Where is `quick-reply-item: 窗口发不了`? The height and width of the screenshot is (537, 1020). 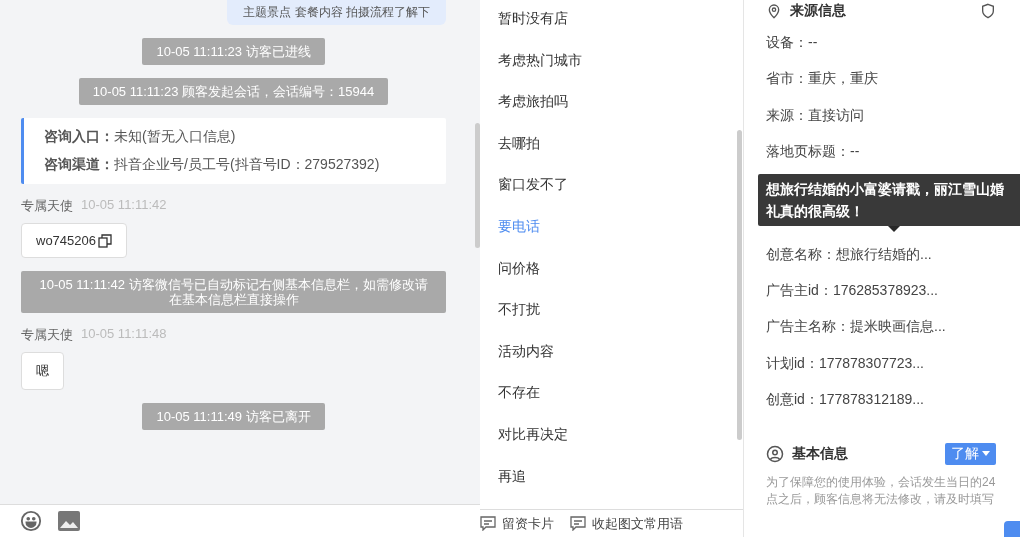
quick-reply-item: 窗口发不了 is located at coordinates (620, 197).